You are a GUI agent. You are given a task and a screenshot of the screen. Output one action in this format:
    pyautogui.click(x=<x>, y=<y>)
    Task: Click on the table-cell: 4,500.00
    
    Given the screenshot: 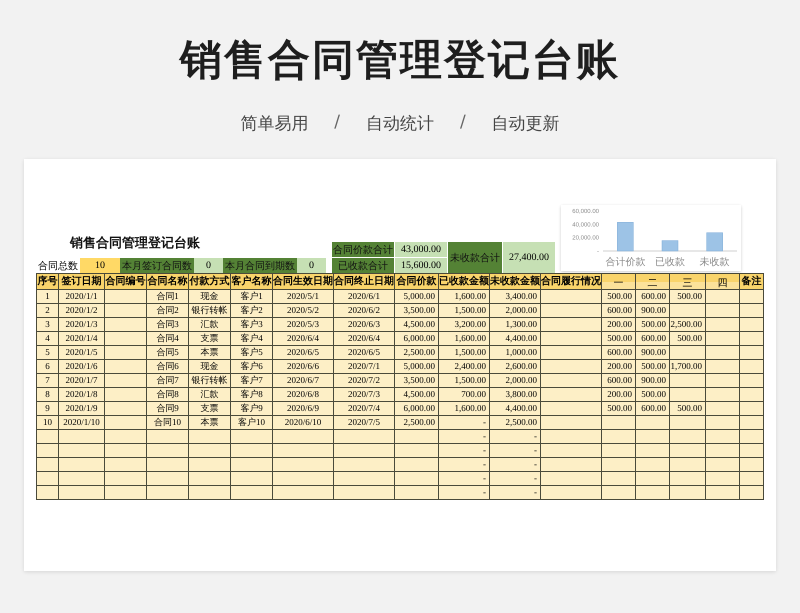 What is the action you would take?
    pyautogui.click(x=417, y=395)
    